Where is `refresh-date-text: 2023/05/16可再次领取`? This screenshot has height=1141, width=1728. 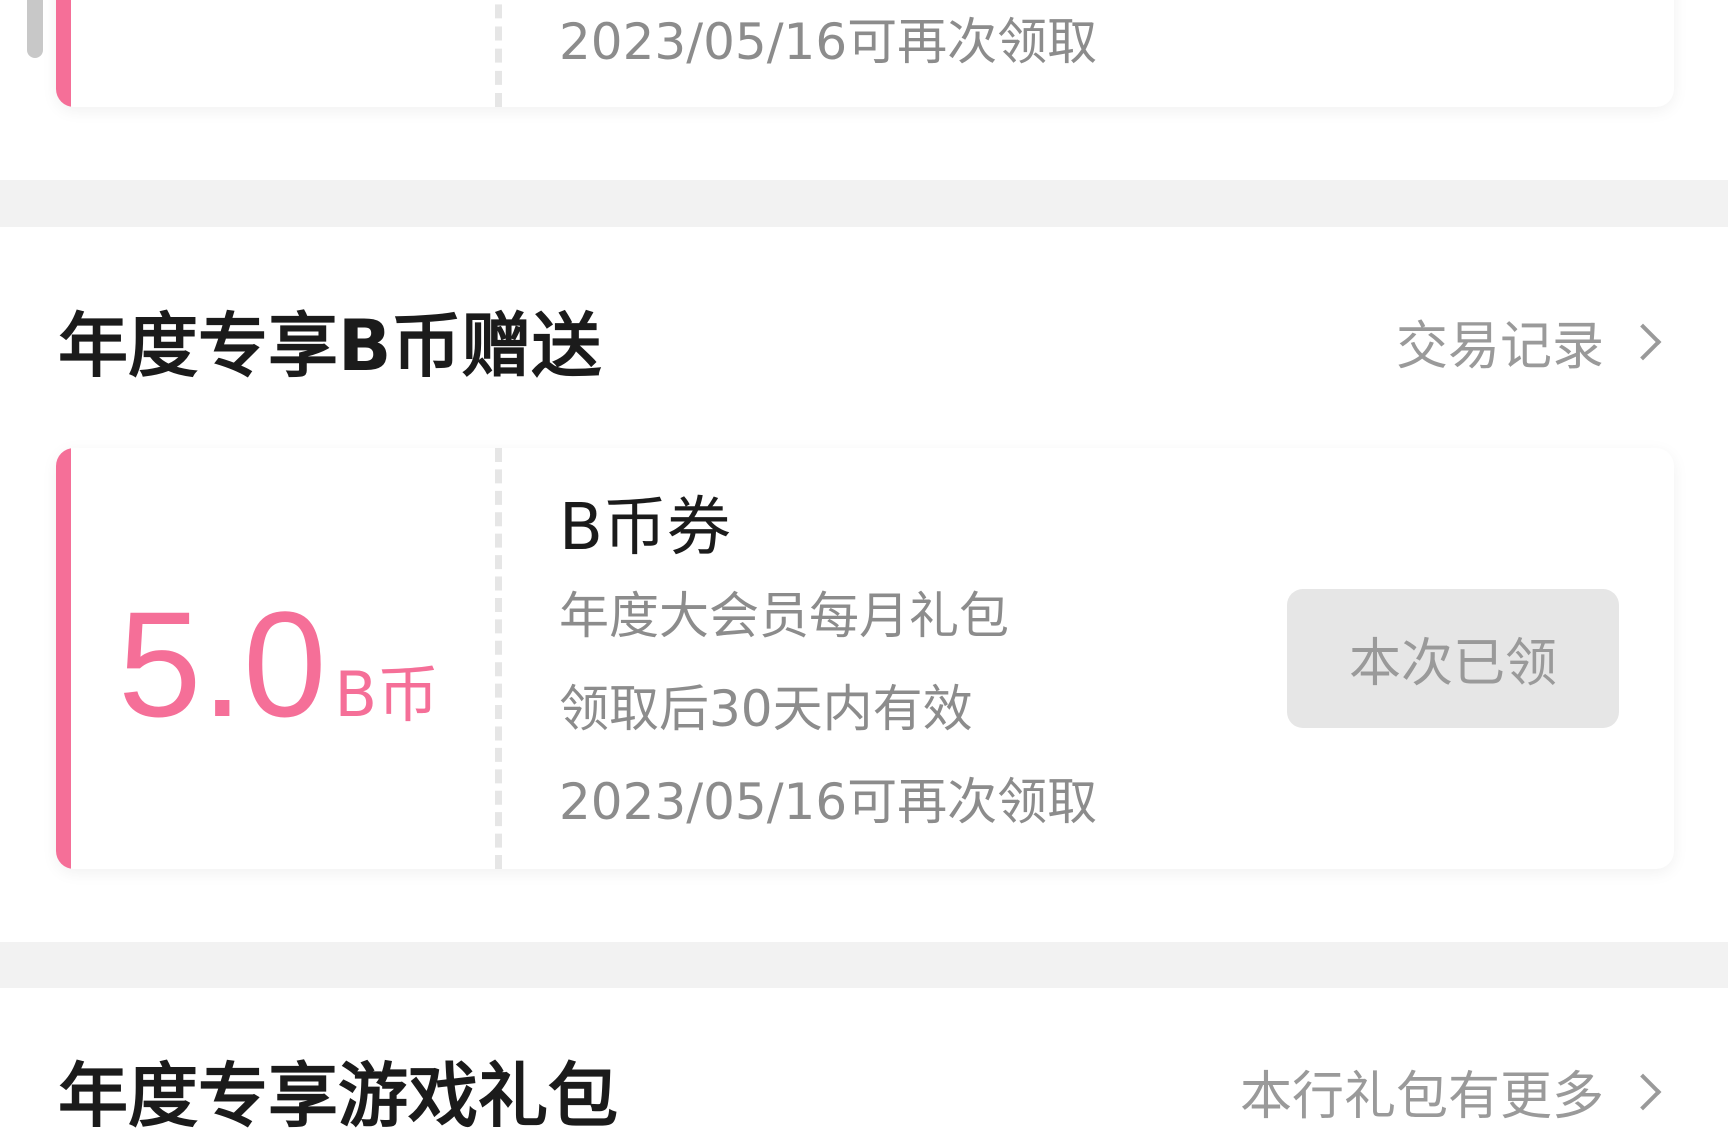 refresh-date-text: 2023/05/16可再次领取 is located at coordinates (828, 42).